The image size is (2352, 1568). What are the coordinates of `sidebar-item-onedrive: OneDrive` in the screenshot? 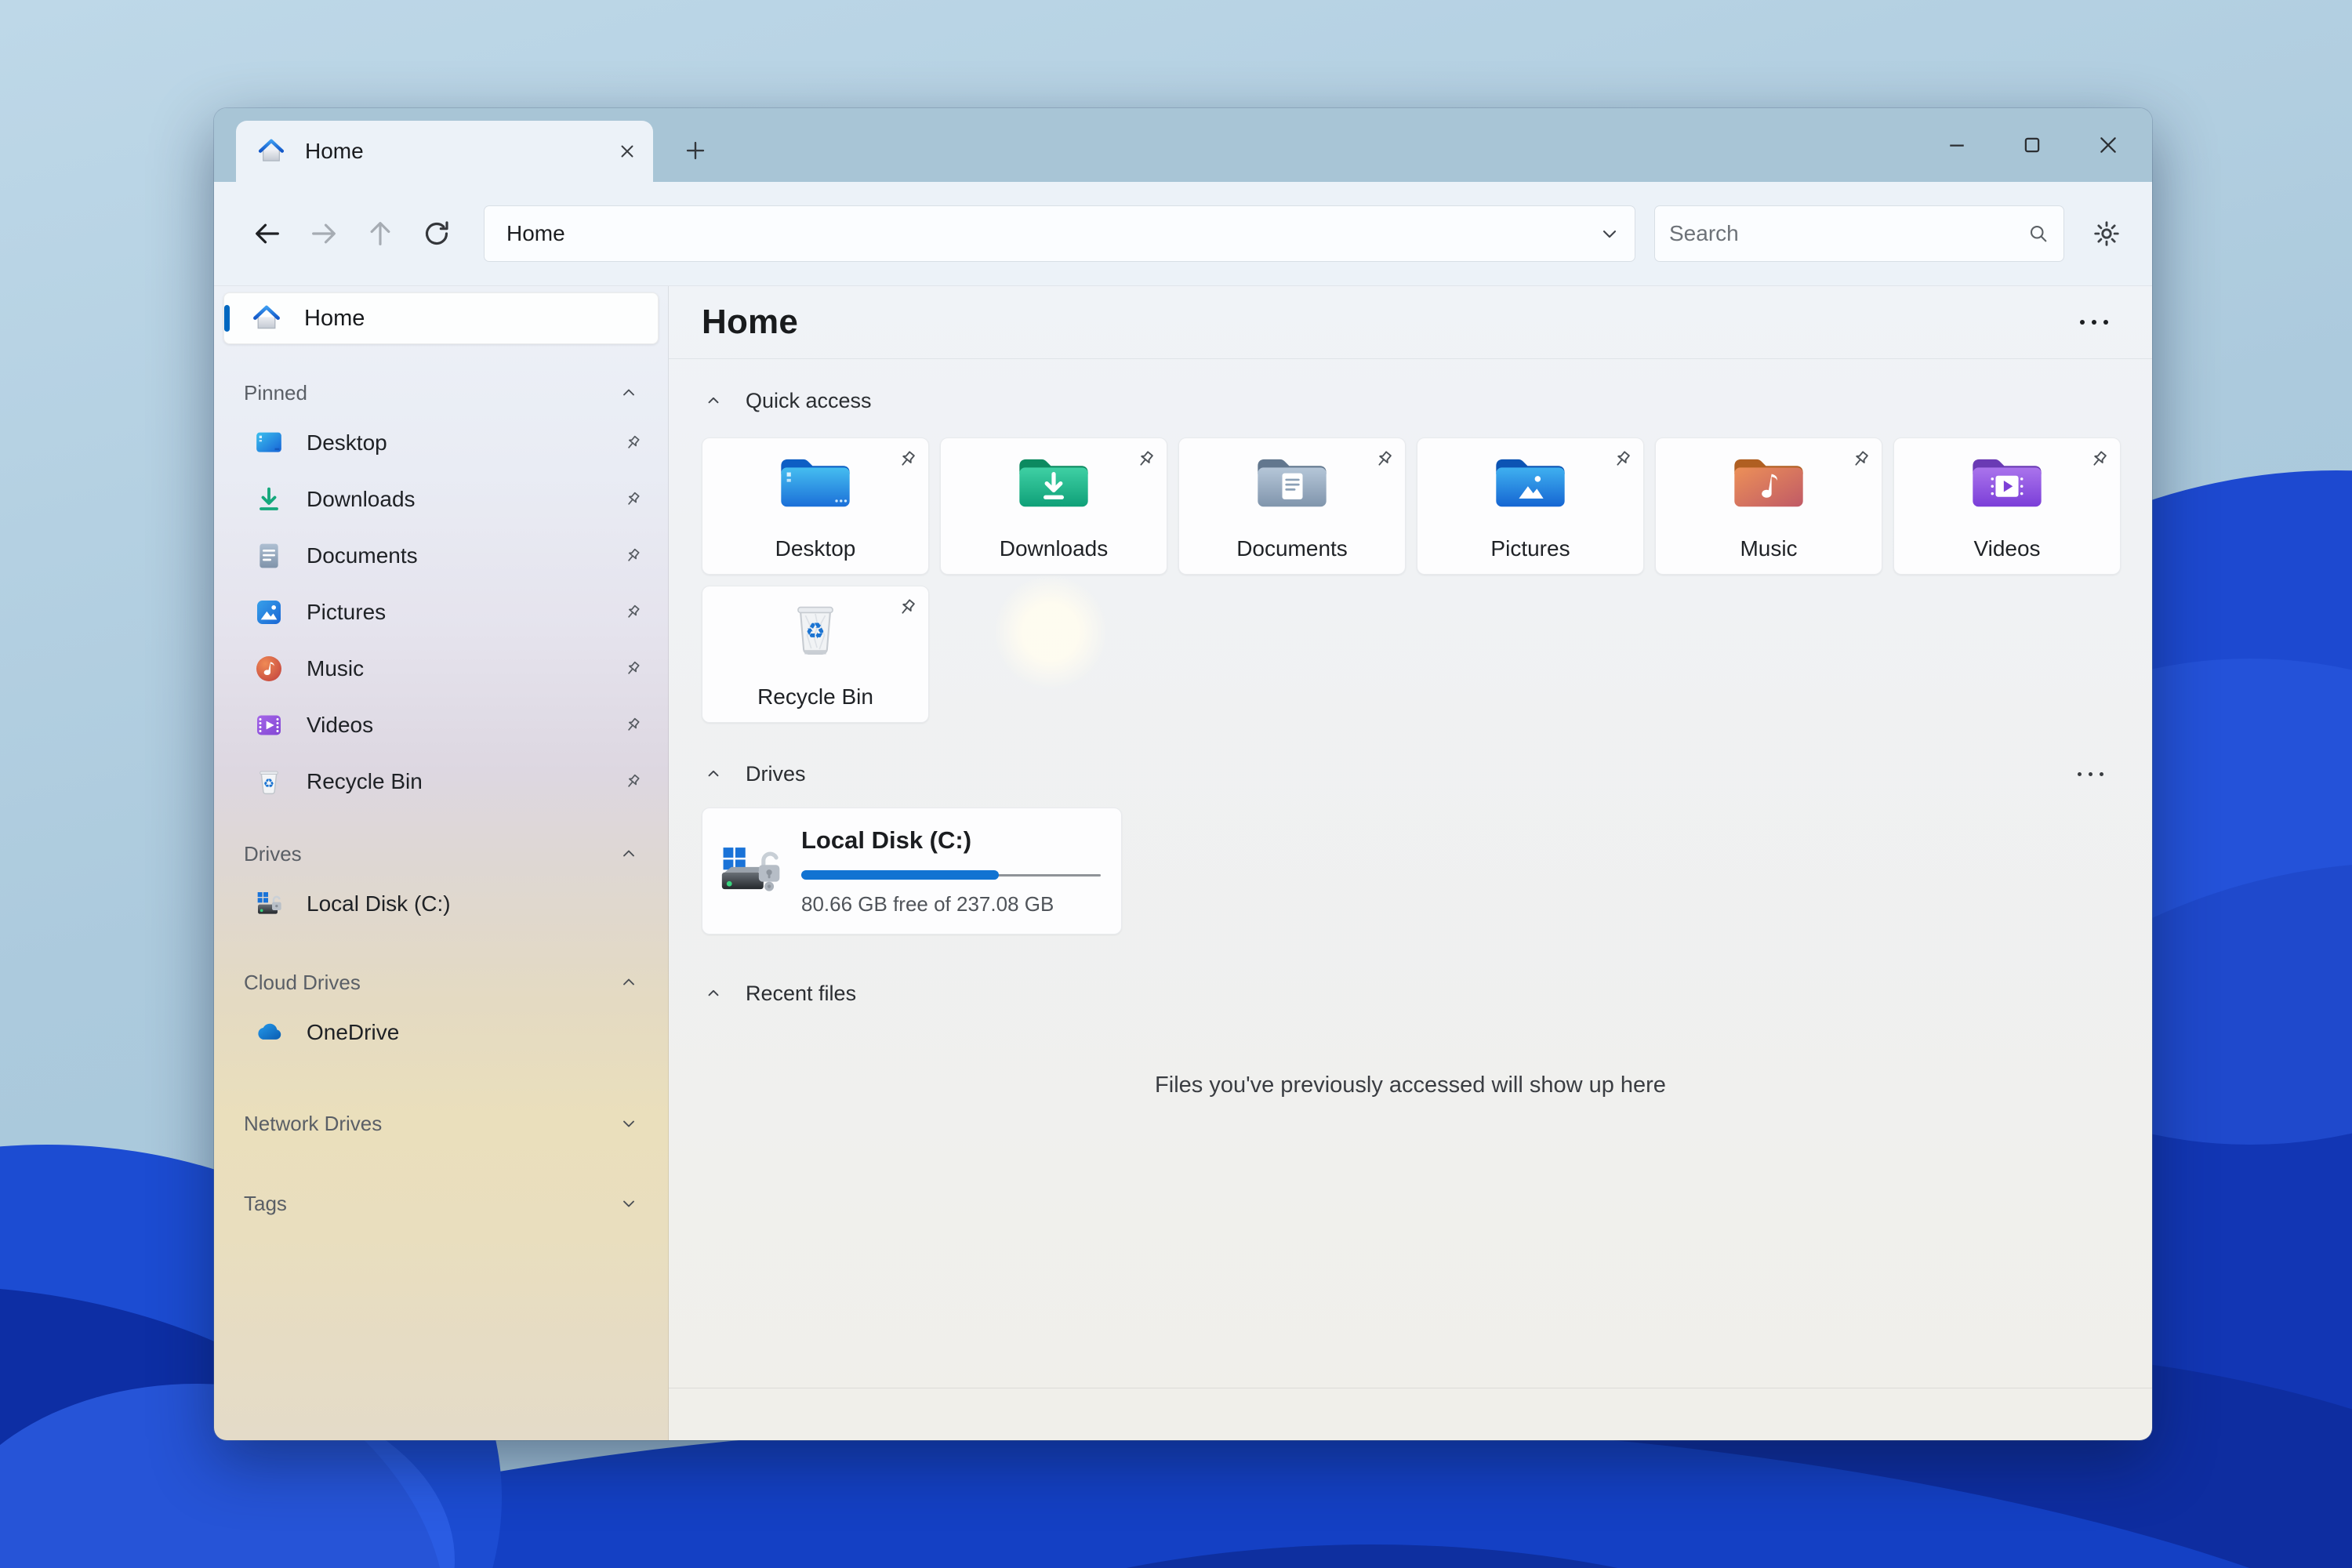 It's located at (441, 1032).